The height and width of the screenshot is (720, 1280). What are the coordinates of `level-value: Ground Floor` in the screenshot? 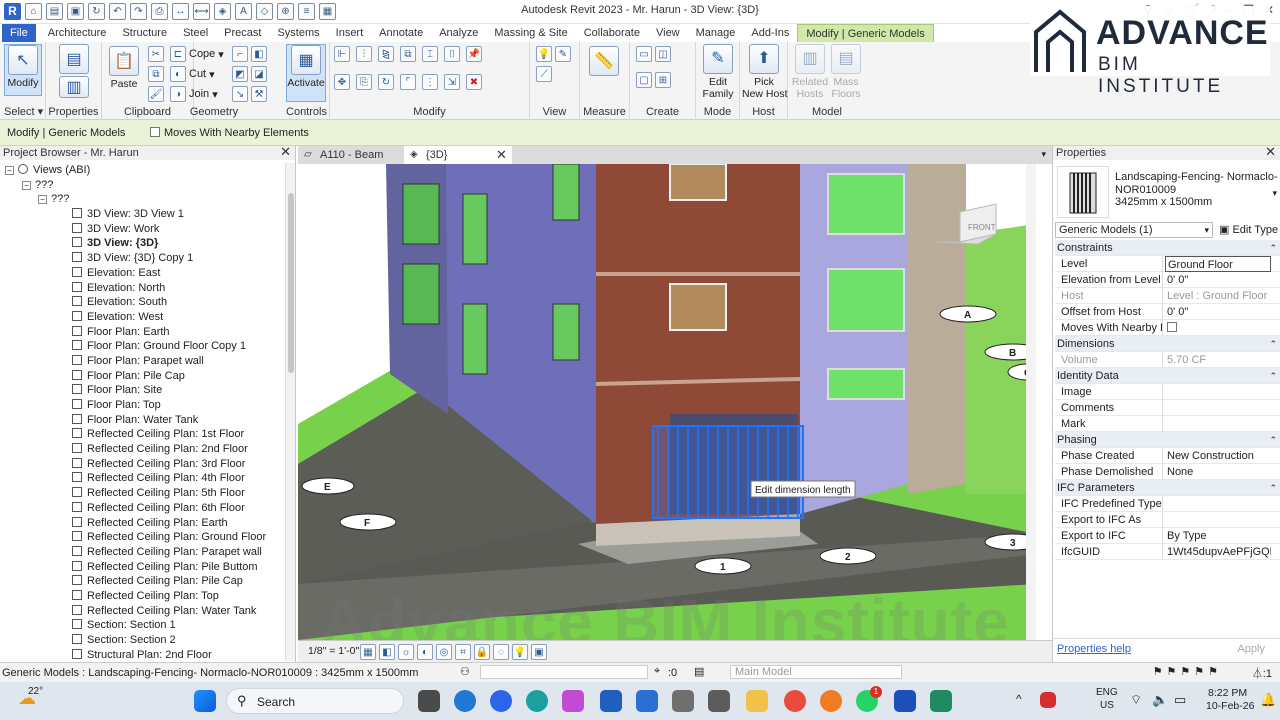 It's located at (1218, 264).